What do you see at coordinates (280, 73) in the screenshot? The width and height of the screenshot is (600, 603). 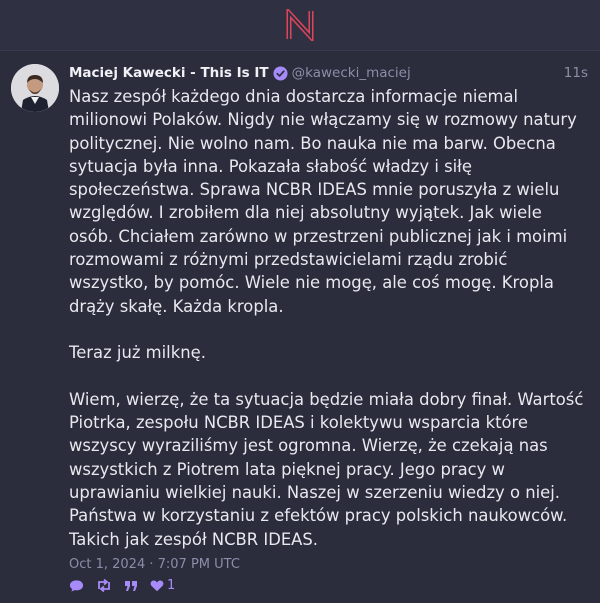 I see `verified-badge-icon` at bounding box center [280, 73].